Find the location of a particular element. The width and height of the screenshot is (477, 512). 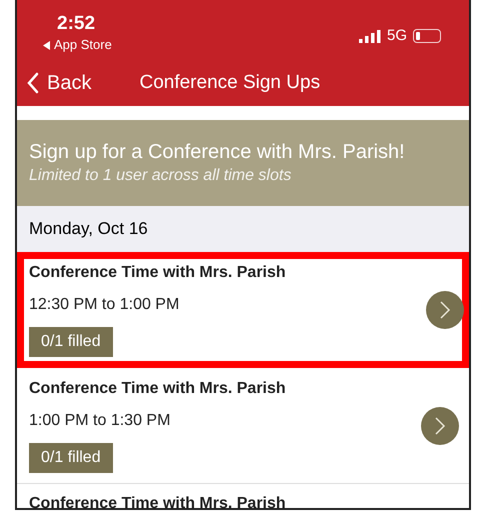

slot-time: 12:30 PM to 1:00 PM is located at coordinates (104, 305).